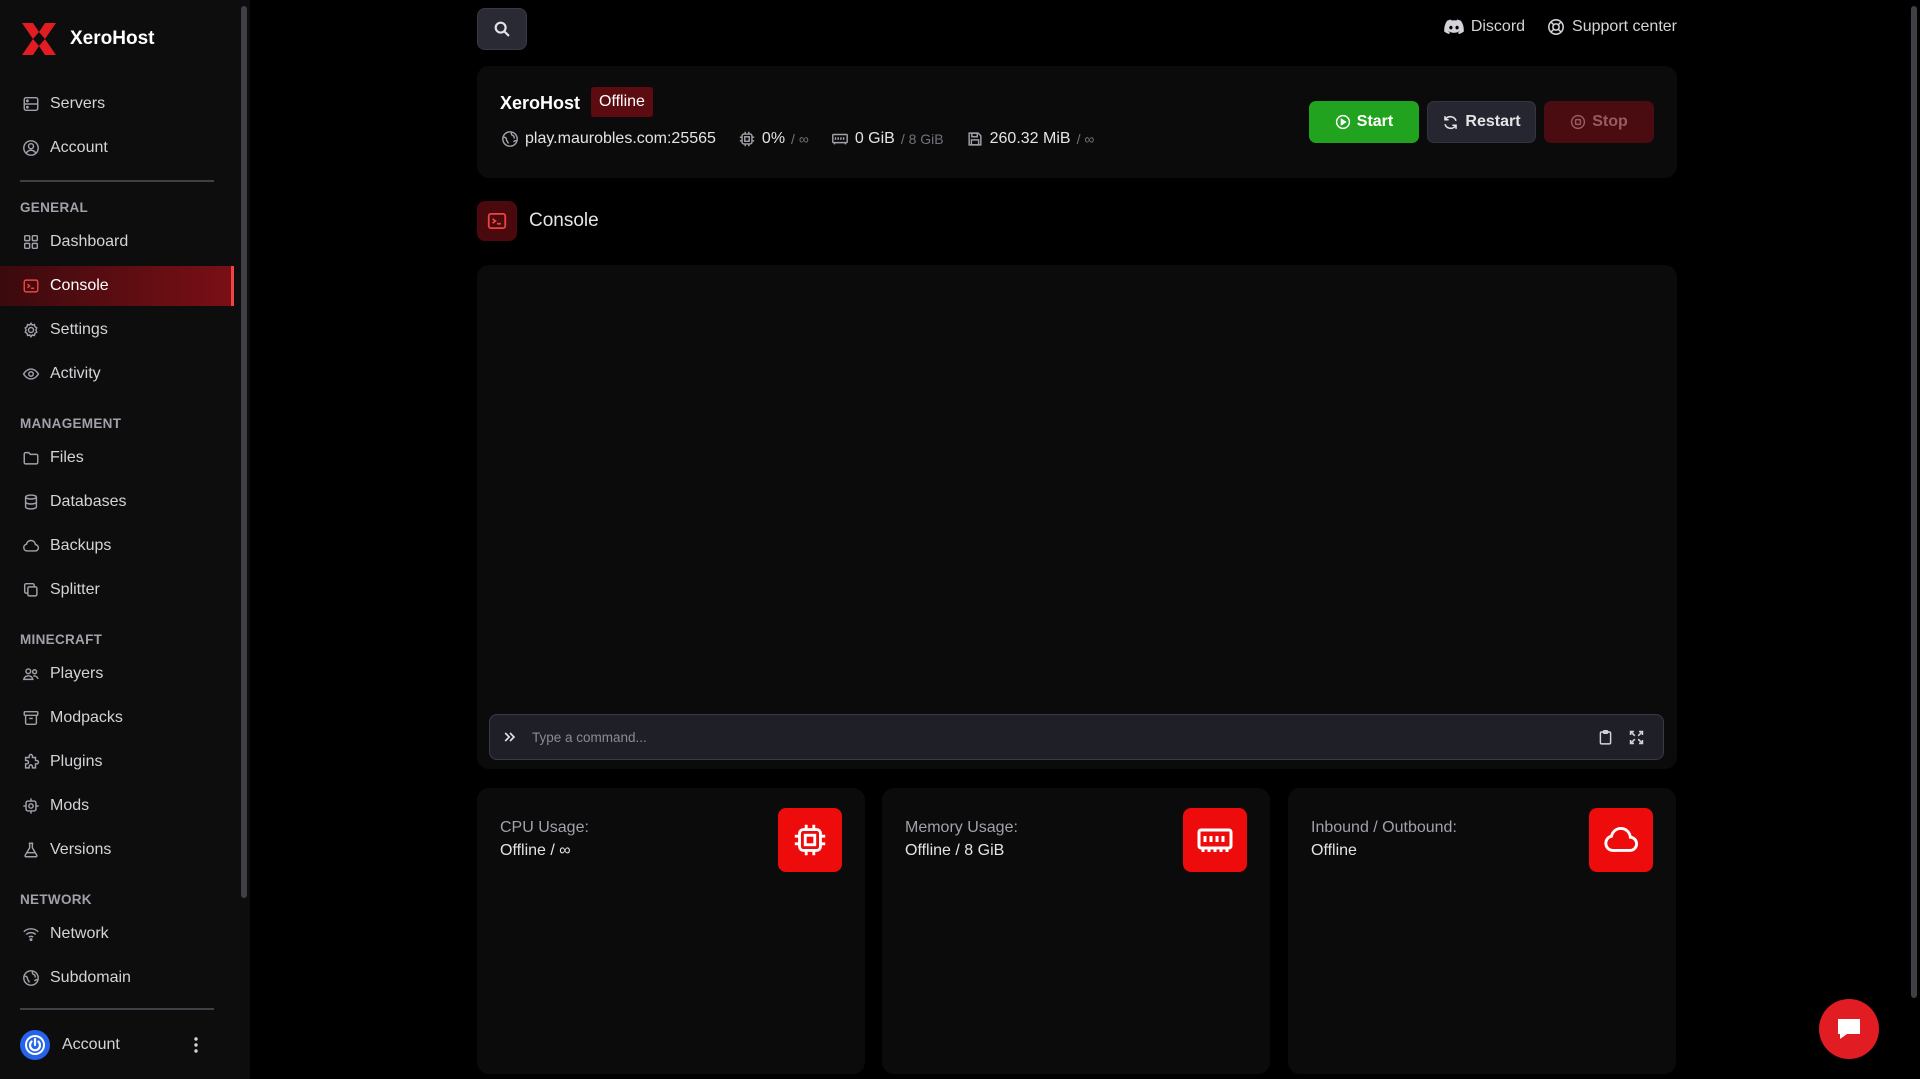 The height and width of the screenshot is (1079, 1920). I want to click on cpu-icon-badge, so click(810, 840).